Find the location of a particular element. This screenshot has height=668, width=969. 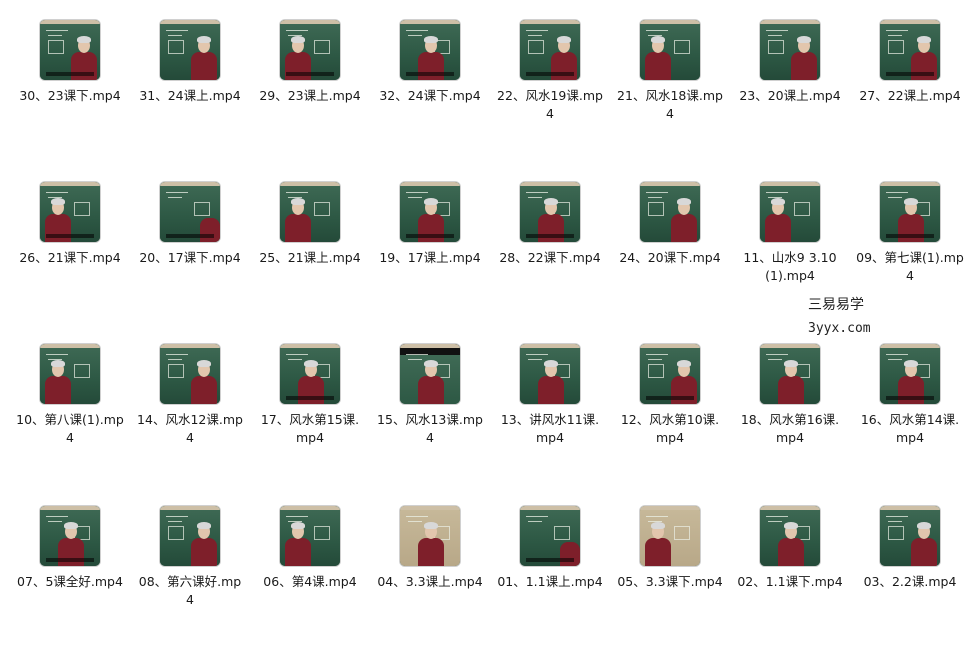

file-item: 13、讲风水11课.mp4 is located at coordinates (550, 425).